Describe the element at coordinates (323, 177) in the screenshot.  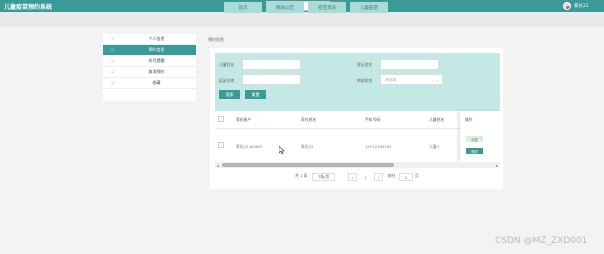
I see `page-size-select: 7条/页` at that location.